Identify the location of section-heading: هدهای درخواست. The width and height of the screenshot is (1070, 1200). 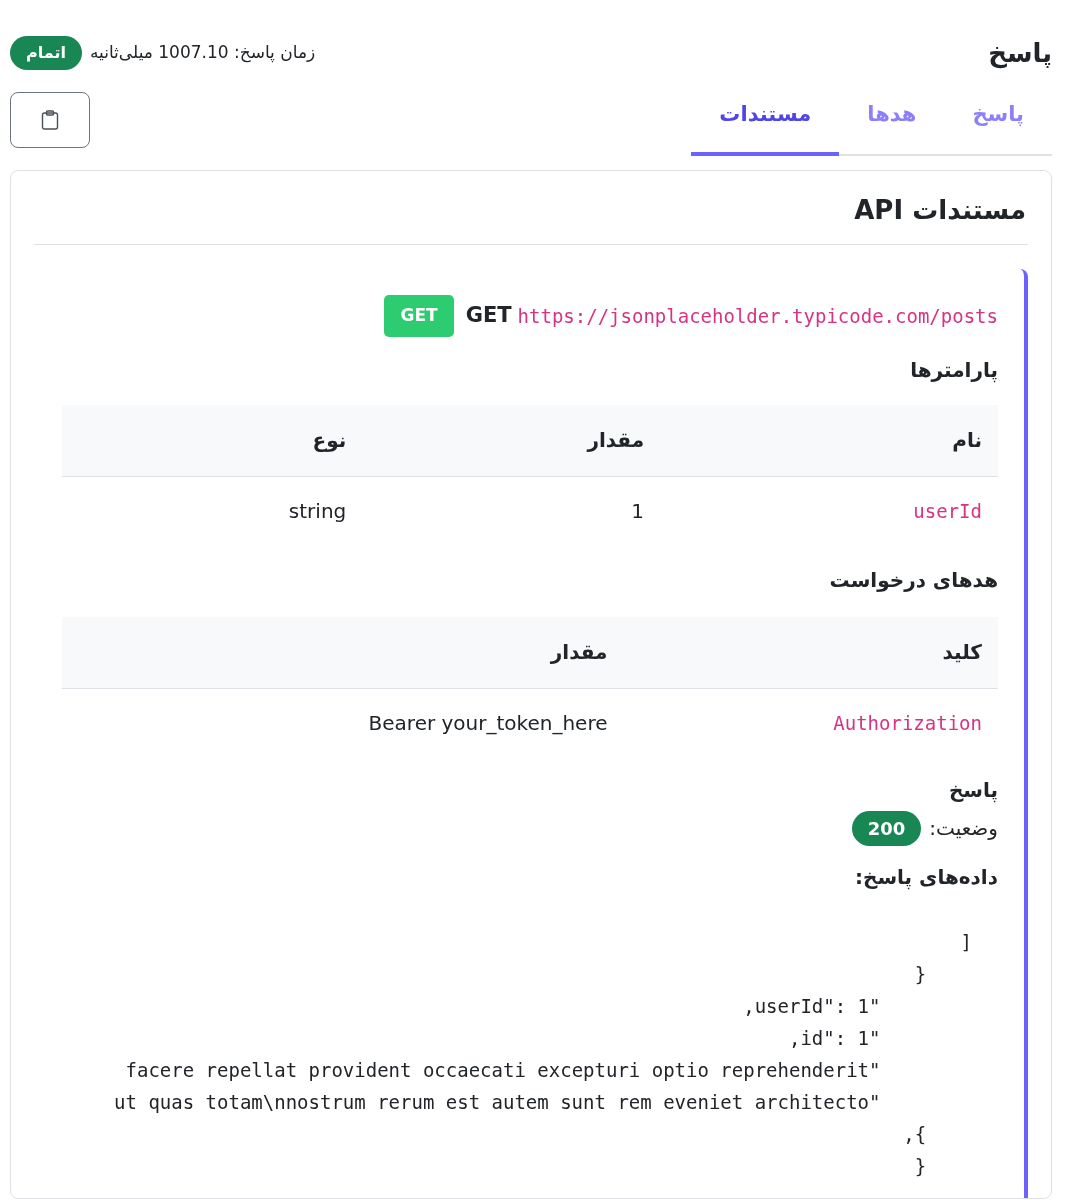
(913, 580).